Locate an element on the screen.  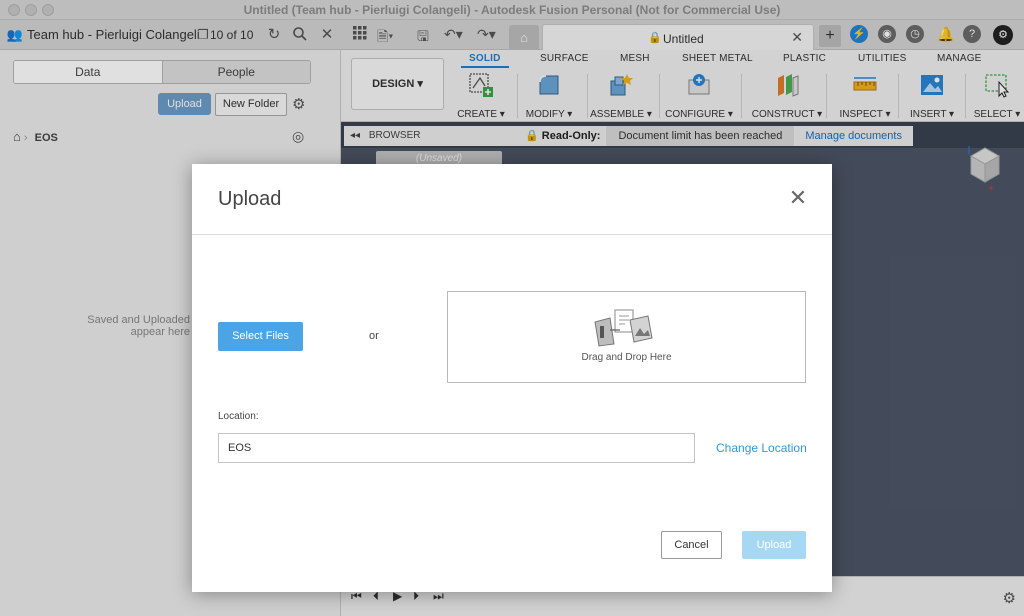
drop-zone-label: Drag and Drop Here is located at coordinates (626, 357).